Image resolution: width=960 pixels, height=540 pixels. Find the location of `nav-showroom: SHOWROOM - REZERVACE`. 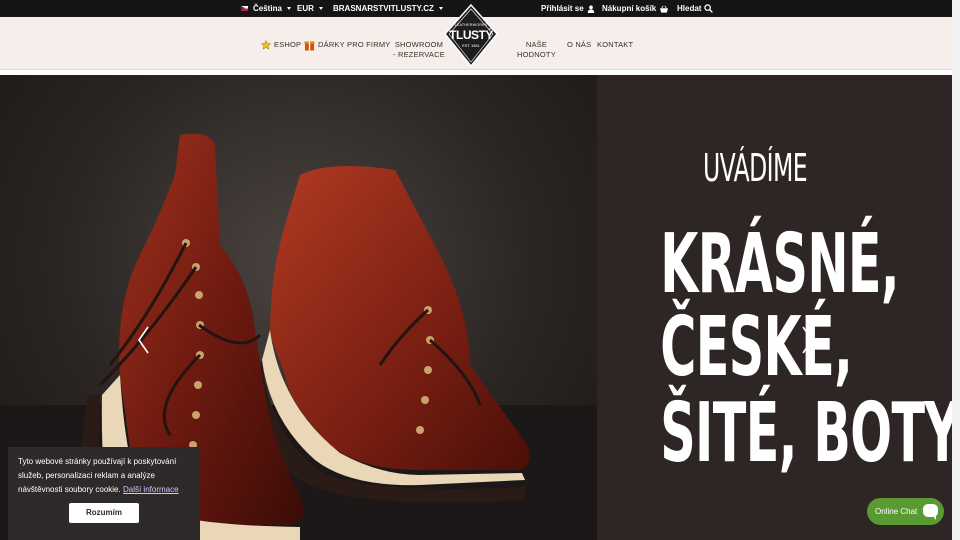

nav-showroom: SHOWROOM - REZERVACE is located at coordinates (419, 50).